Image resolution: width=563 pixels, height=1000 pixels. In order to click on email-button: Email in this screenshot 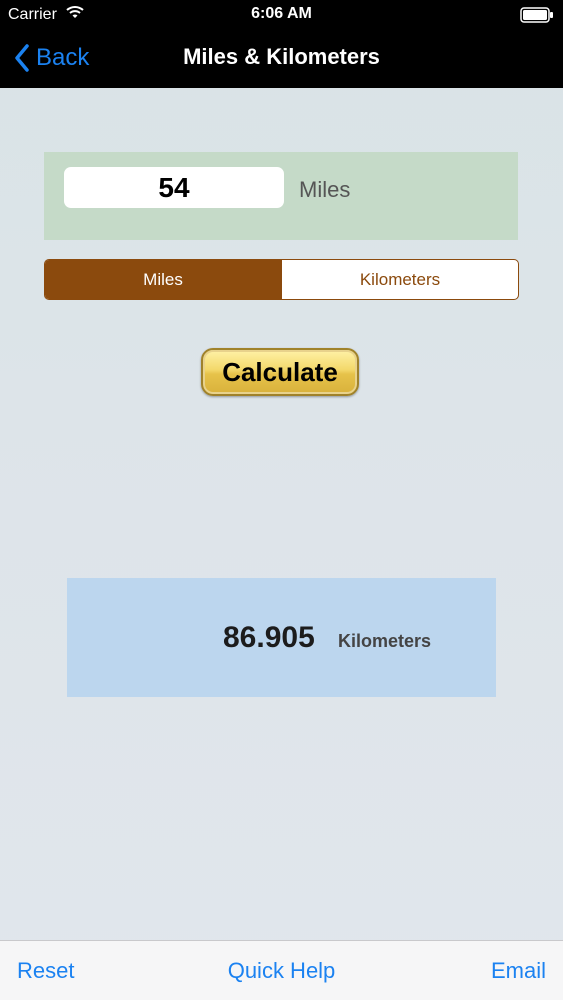, I will do `click(518, 971)`.